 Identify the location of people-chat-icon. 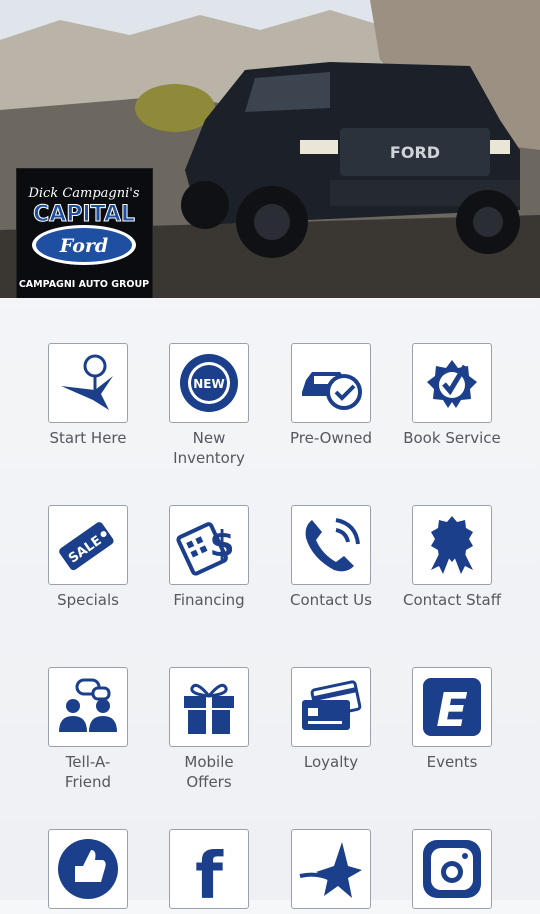
(88, 707).